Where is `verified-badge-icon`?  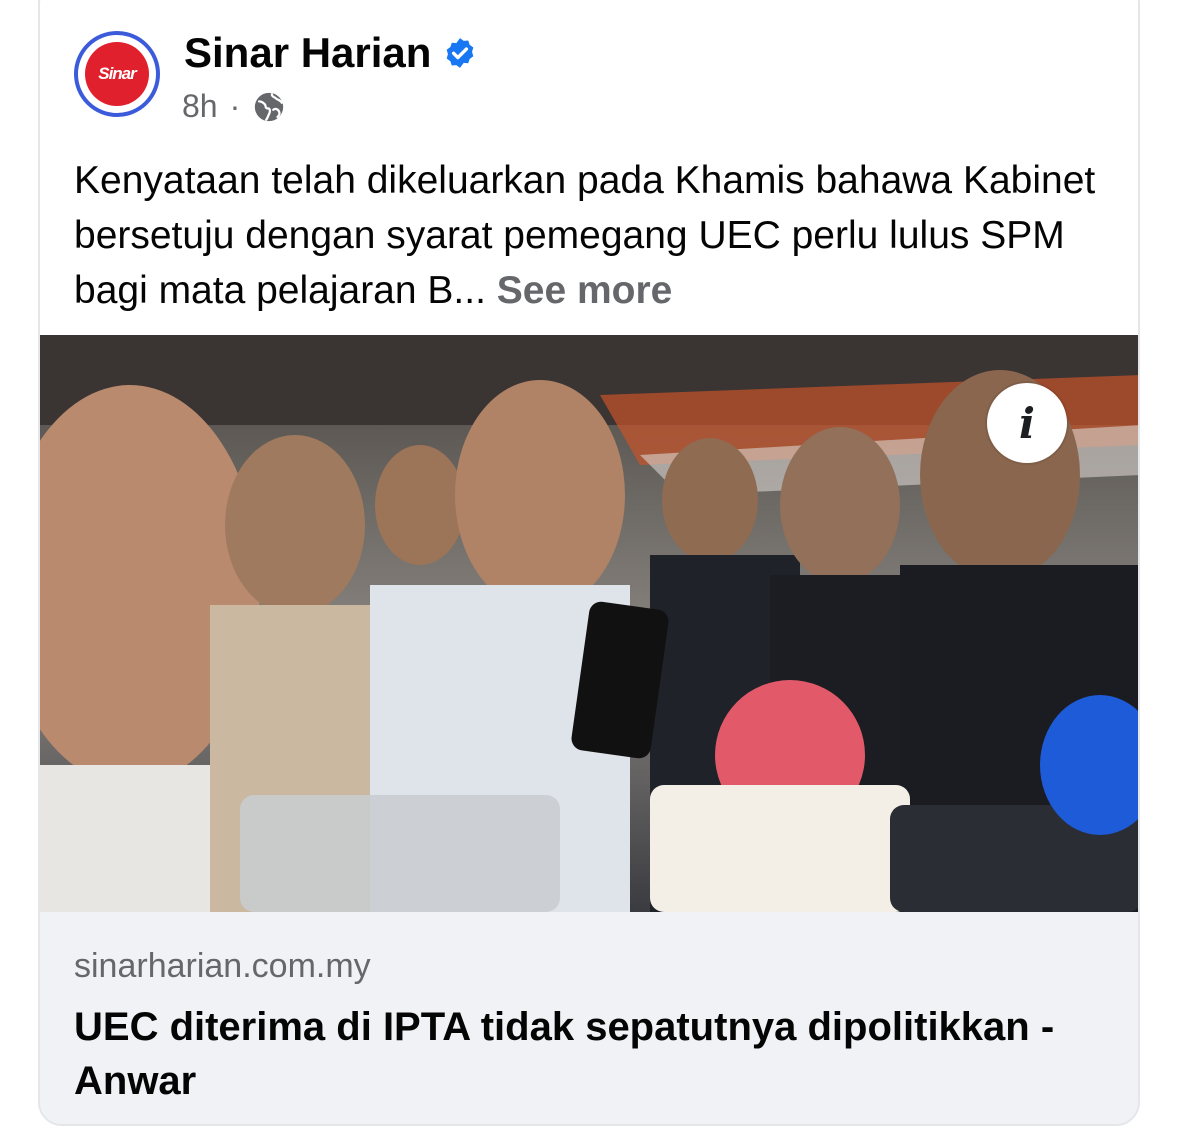
verified-badge-icon is located at coordinates (460, 53).